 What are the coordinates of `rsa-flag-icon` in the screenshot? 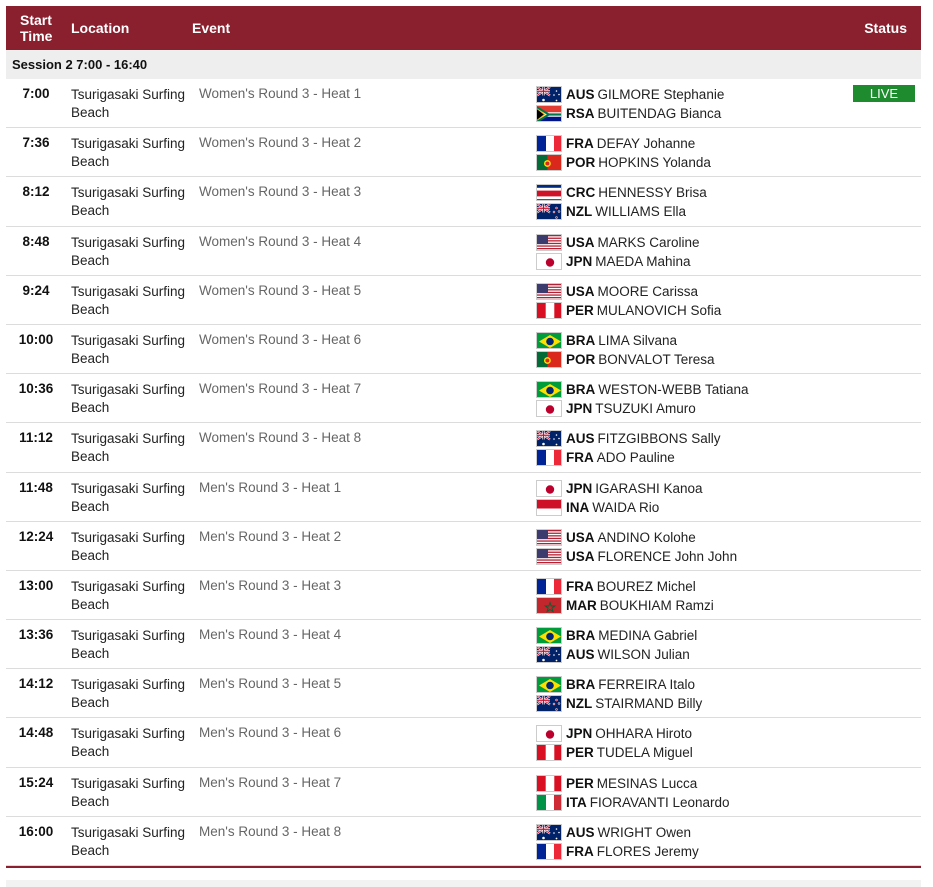 It's located at (549, 113).